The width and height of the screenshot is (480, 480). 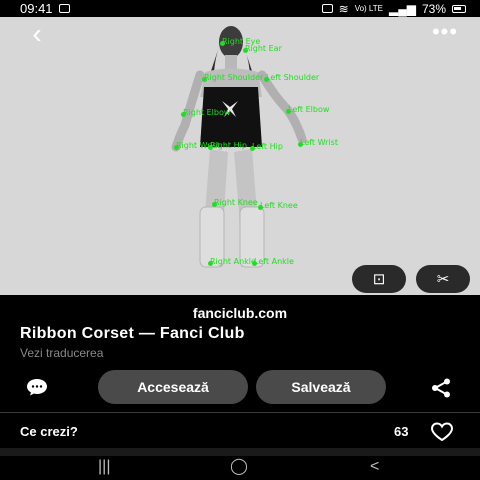 I want to click on back-button: ‹, so click(x=37, y=33).